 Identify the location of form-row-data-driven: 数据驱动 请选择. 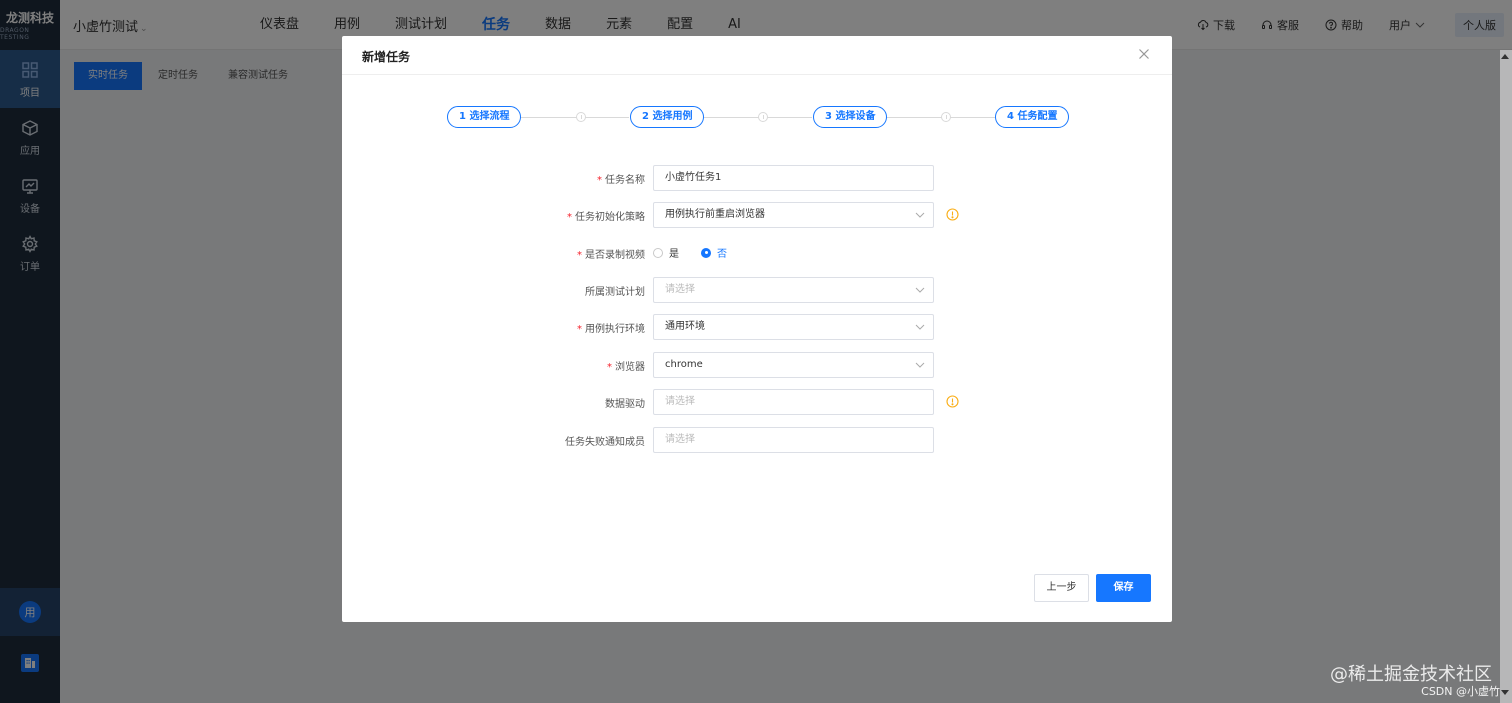
(757, 402).